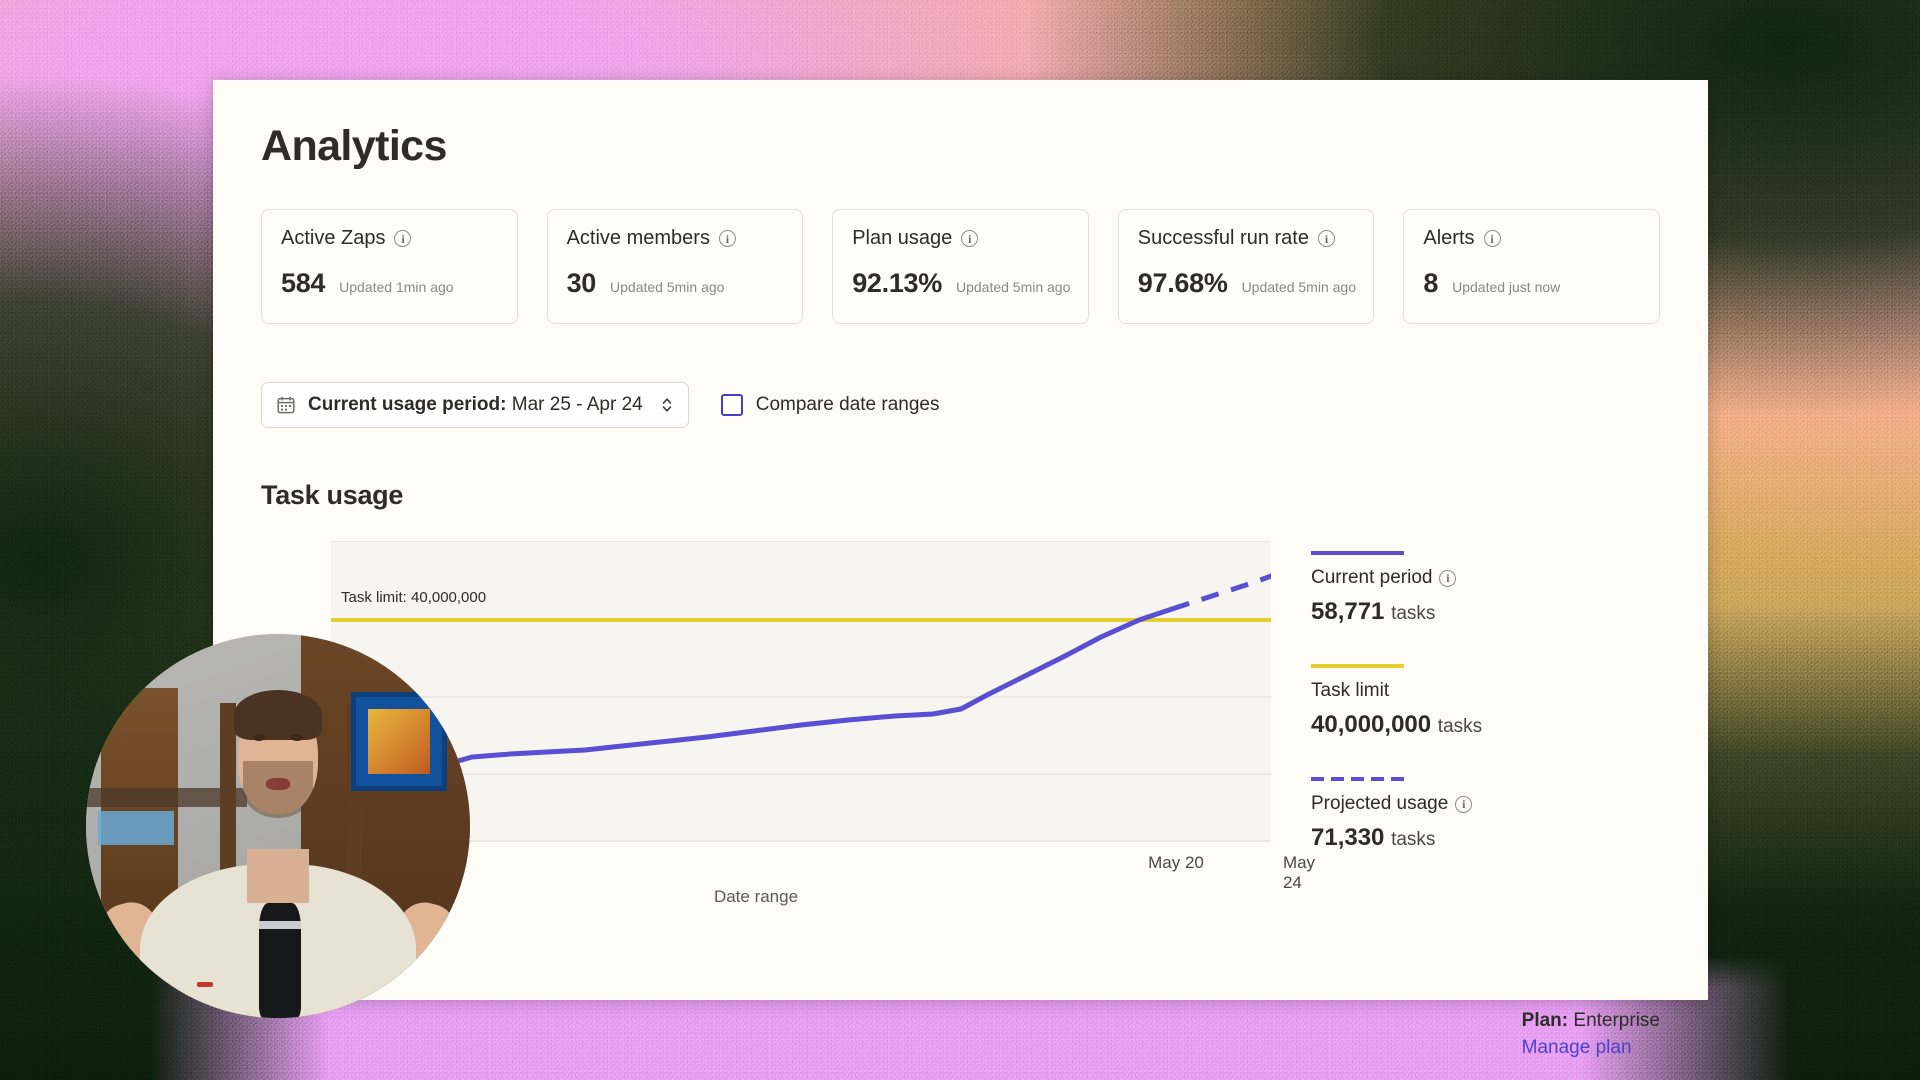 This screenshot has width=1920, height=1080. What do you see at coordinates (1221, 592) in the screenshot?
I see `chart-series-projected-usage` at bounding box center [1221, 592].